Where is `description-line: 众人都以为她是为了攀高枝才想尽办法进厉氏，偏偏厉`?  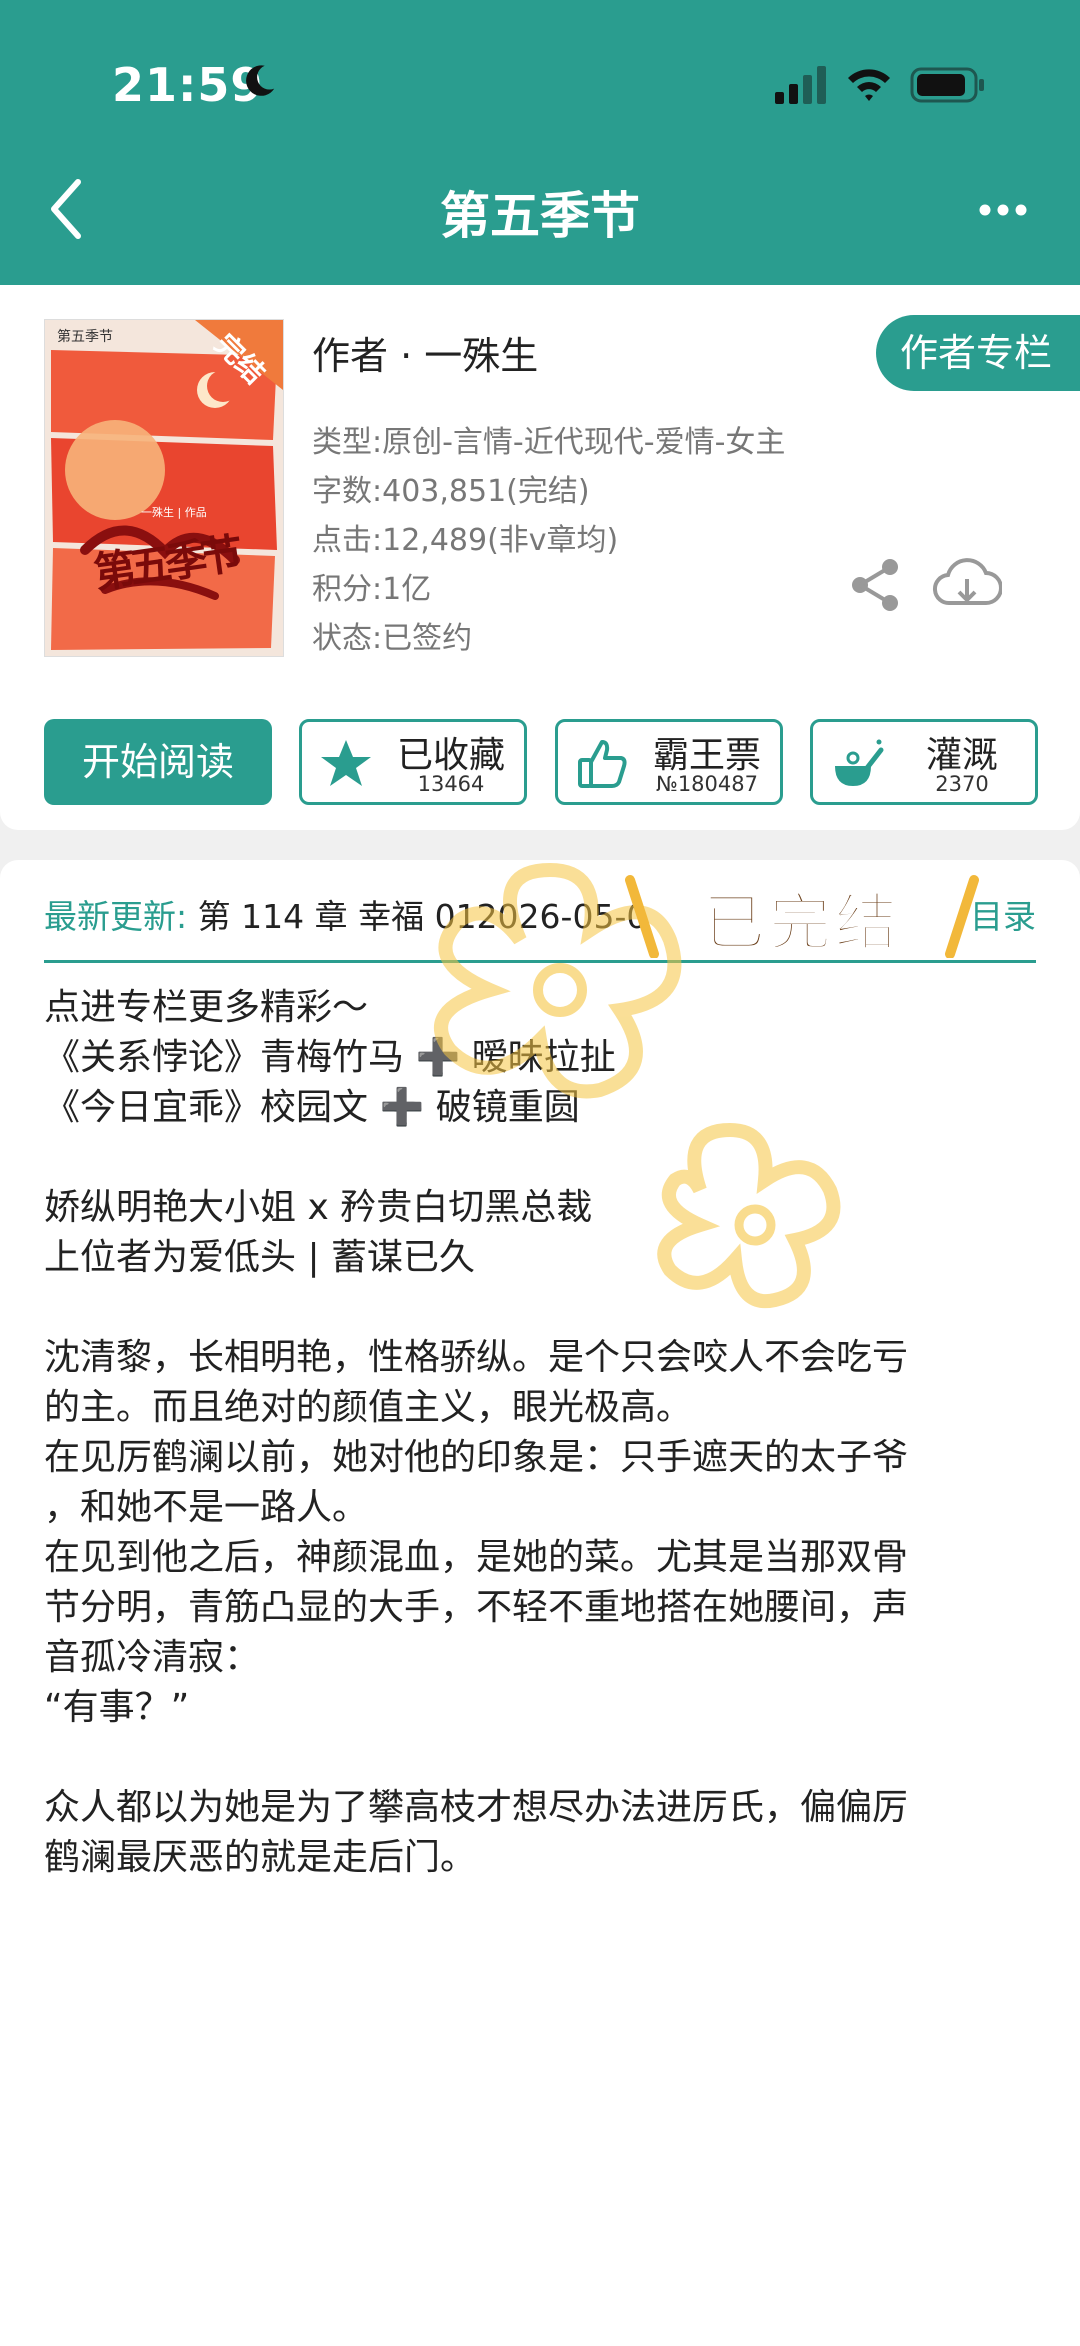 description-line: 众人都以为她是为了攀高枝才想尽办法进厉氏，偏偏厉 is located at coordinates (476, 1807).